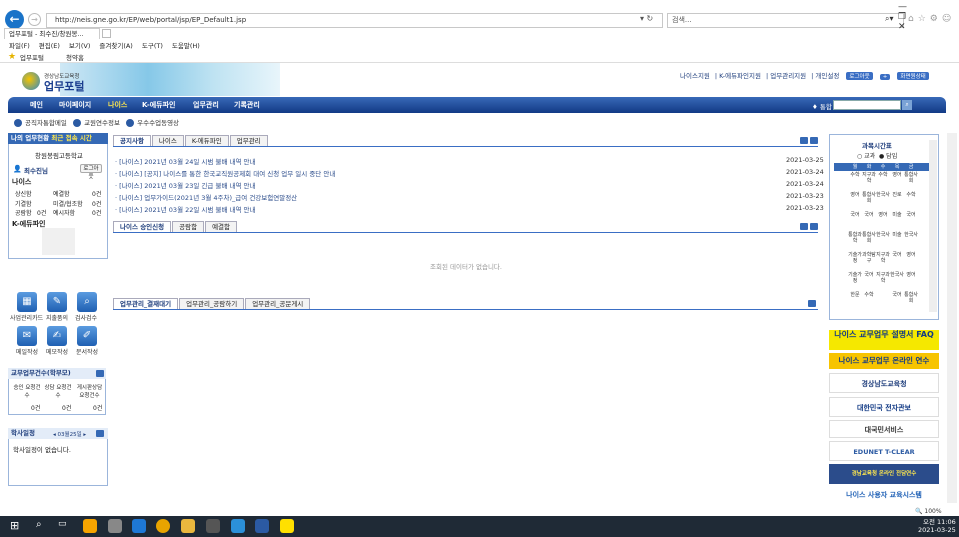  Describe the element at coordinates (57, 302) in the screenshot. I see `expense-icon: ✎` at that location.